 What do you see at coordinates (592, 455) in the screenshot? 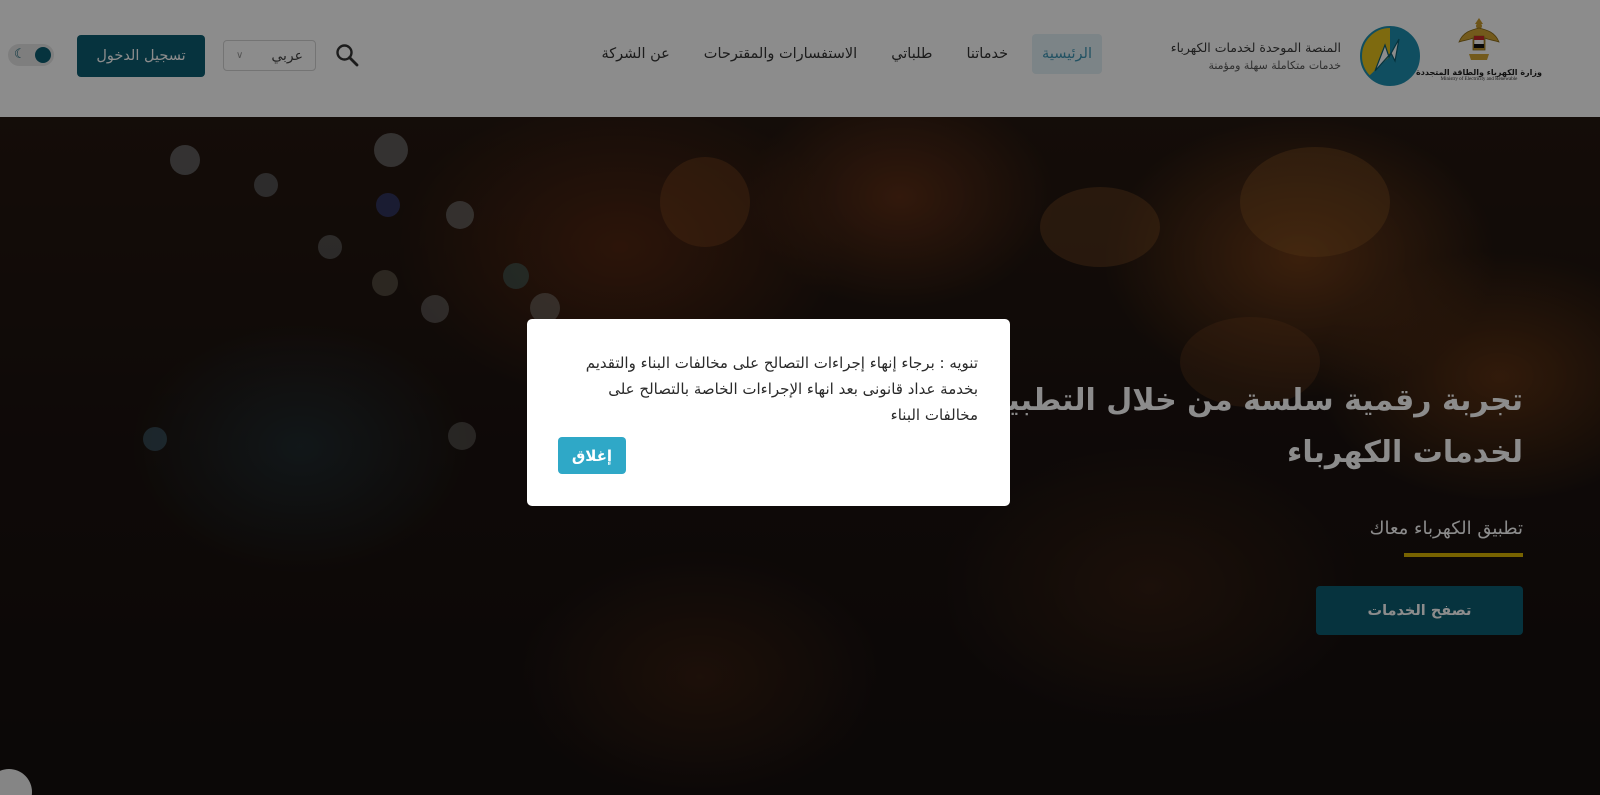
I see `modal-close-button: إغلاق` at bounding box center [592, 455].